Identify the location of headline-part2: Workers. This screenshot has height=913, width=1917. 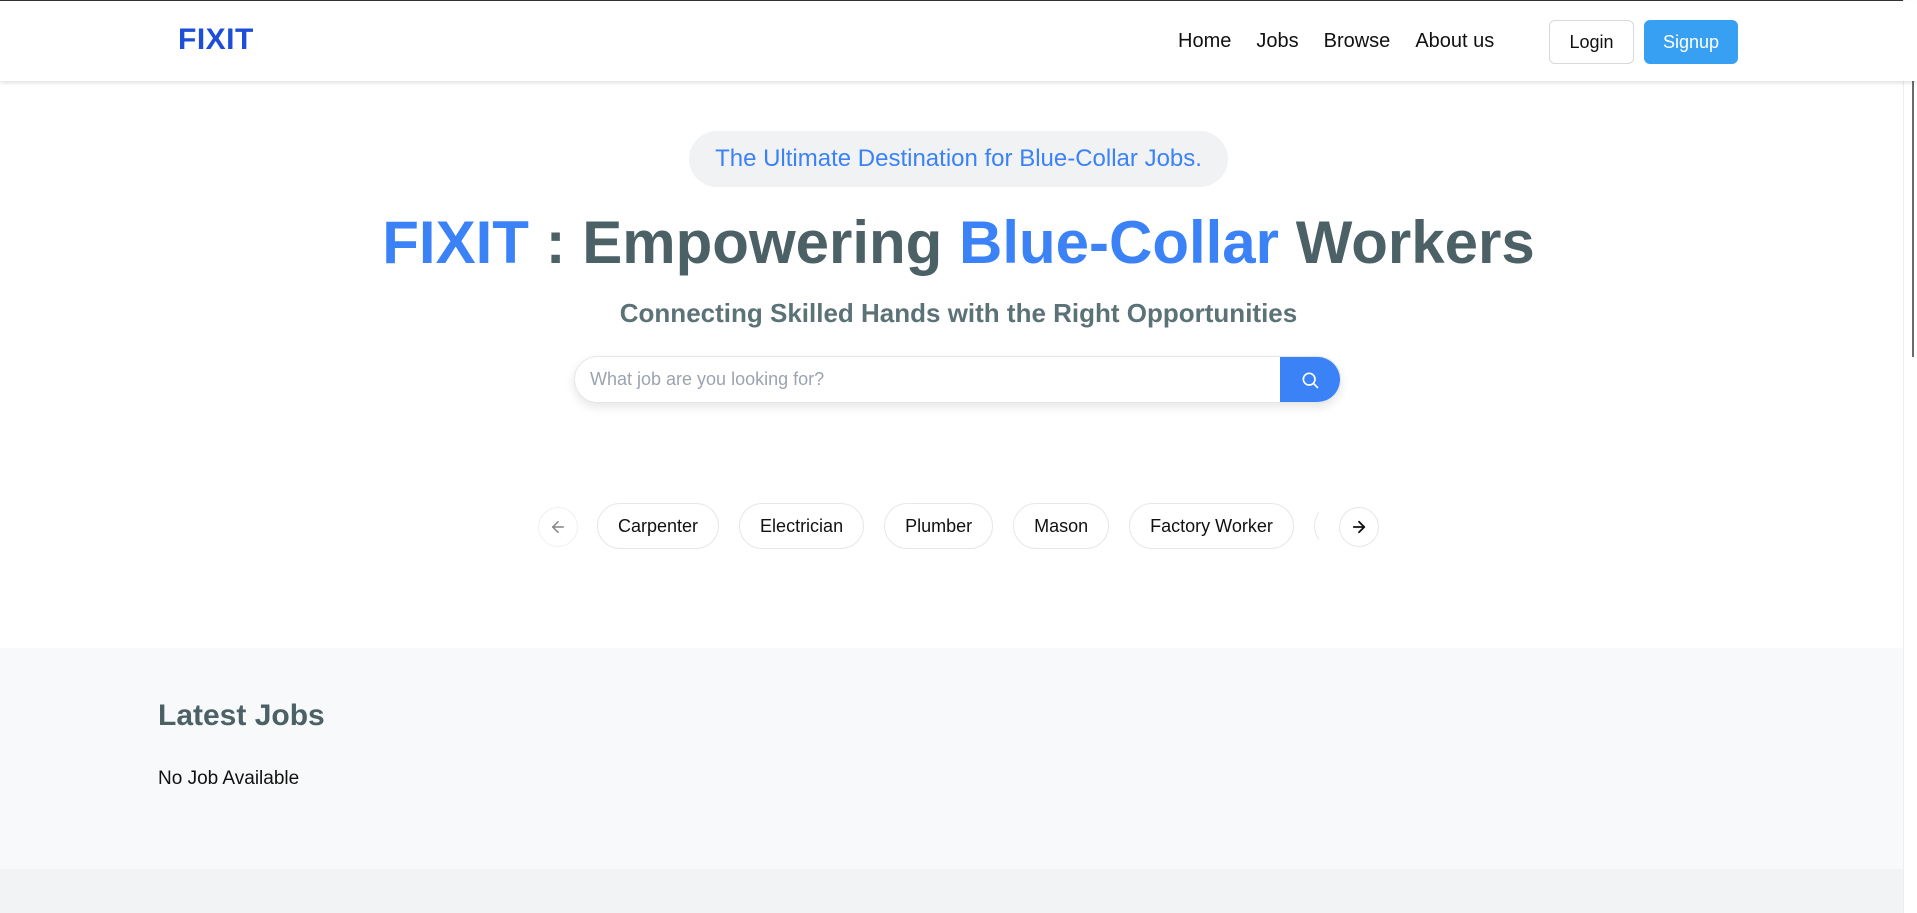
(1407, 242).